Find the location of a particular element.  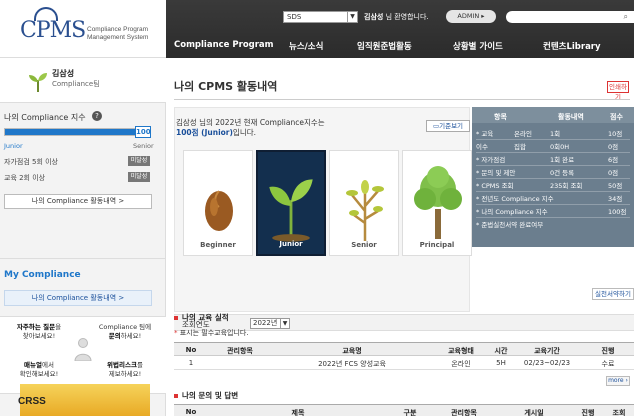

admin-button: ADMIN ▸ is located at coordinates (471, 16).